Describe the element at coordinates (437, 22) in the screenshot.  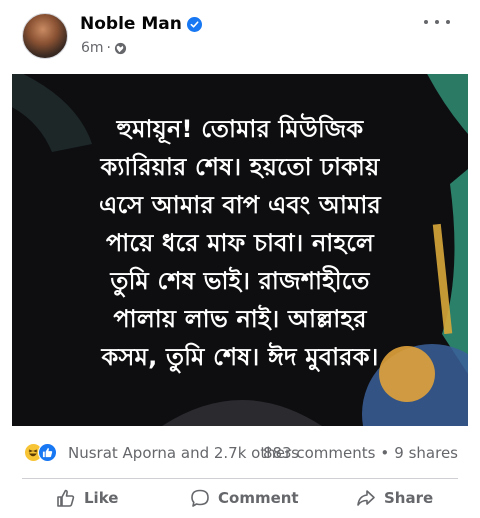
I see `more-options-icon` at that location.